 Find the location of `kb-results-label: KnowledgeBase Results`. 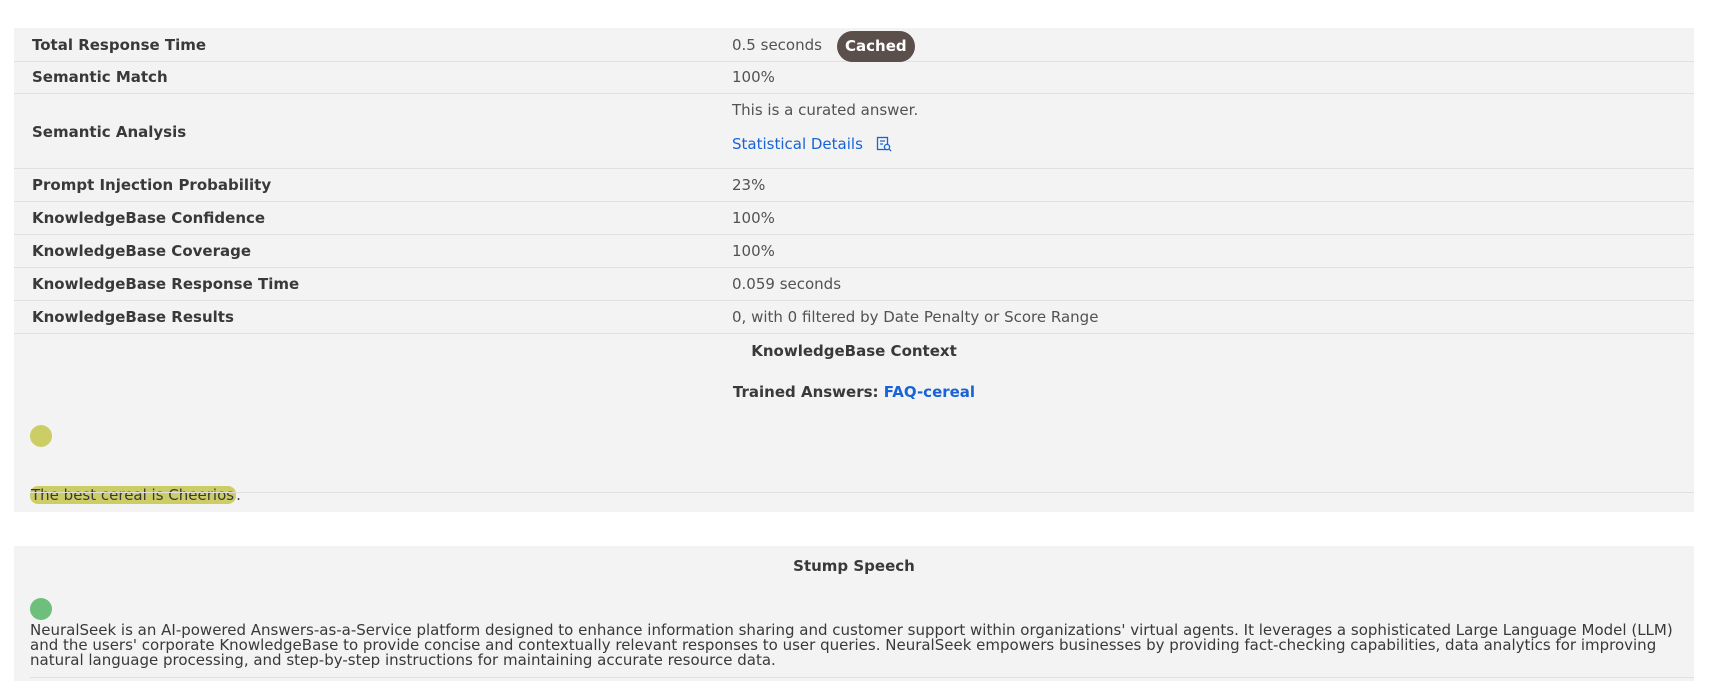

kb-results-label: KnowledgeBase Results is located at coordinates (133, 317).